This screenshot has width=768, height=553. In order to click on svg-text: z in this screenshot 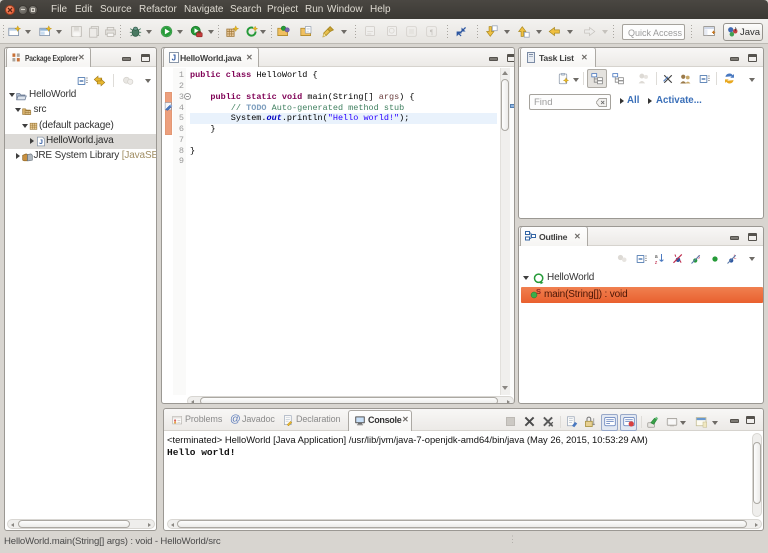, I will do `click(656, 262)`.